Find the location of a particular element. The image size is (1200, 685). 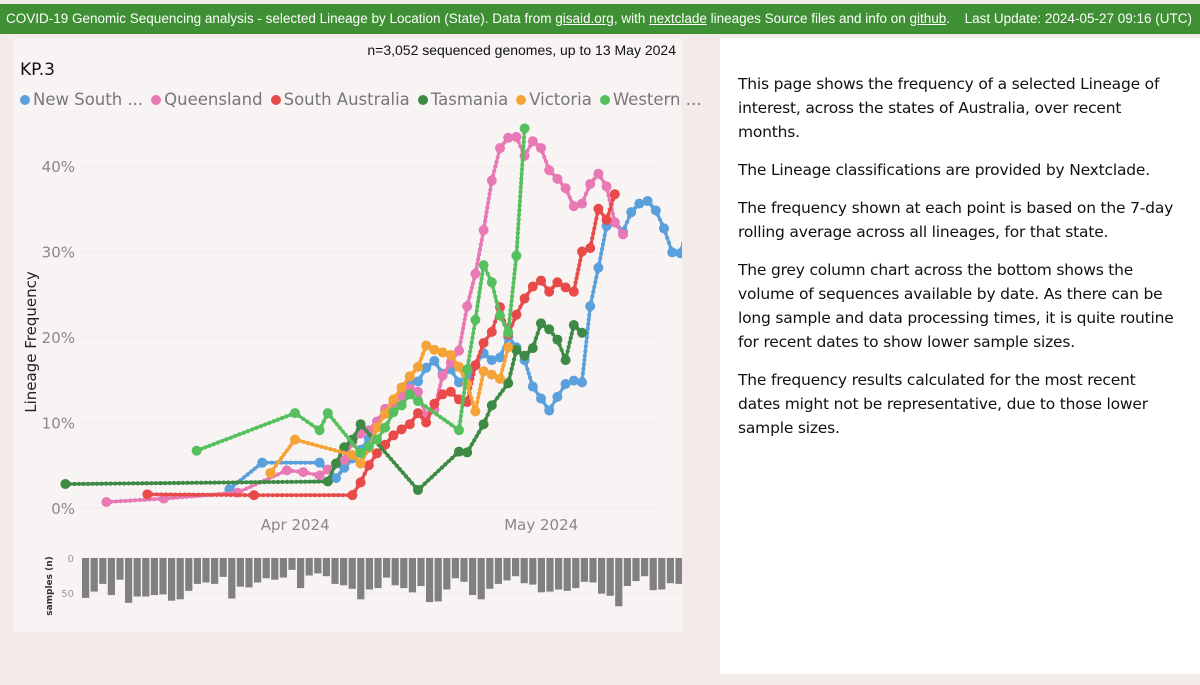

github-link: github is located at coordinates (928, 18).